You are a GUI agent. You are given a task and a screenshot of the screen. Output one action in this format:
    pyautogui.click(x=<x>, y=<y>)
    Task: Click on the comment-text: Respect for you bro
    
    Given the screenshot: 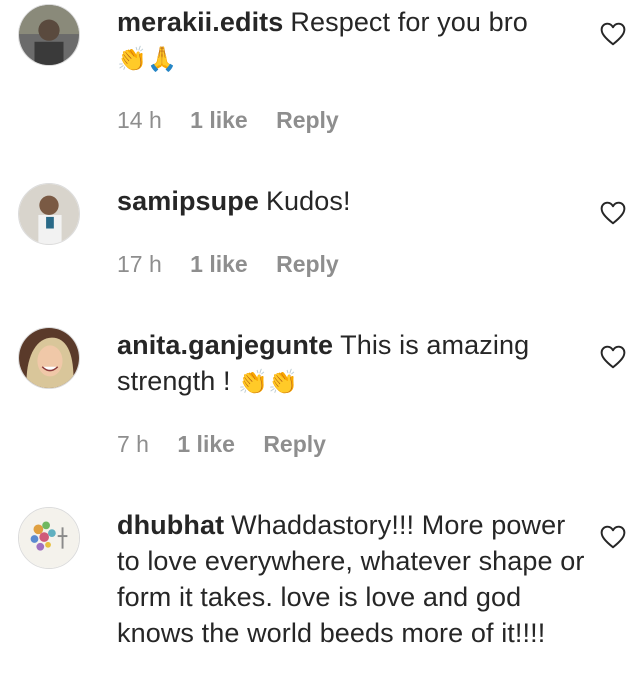 What is the action you would take?
    pyautogui.click(x=409, y=22)
    